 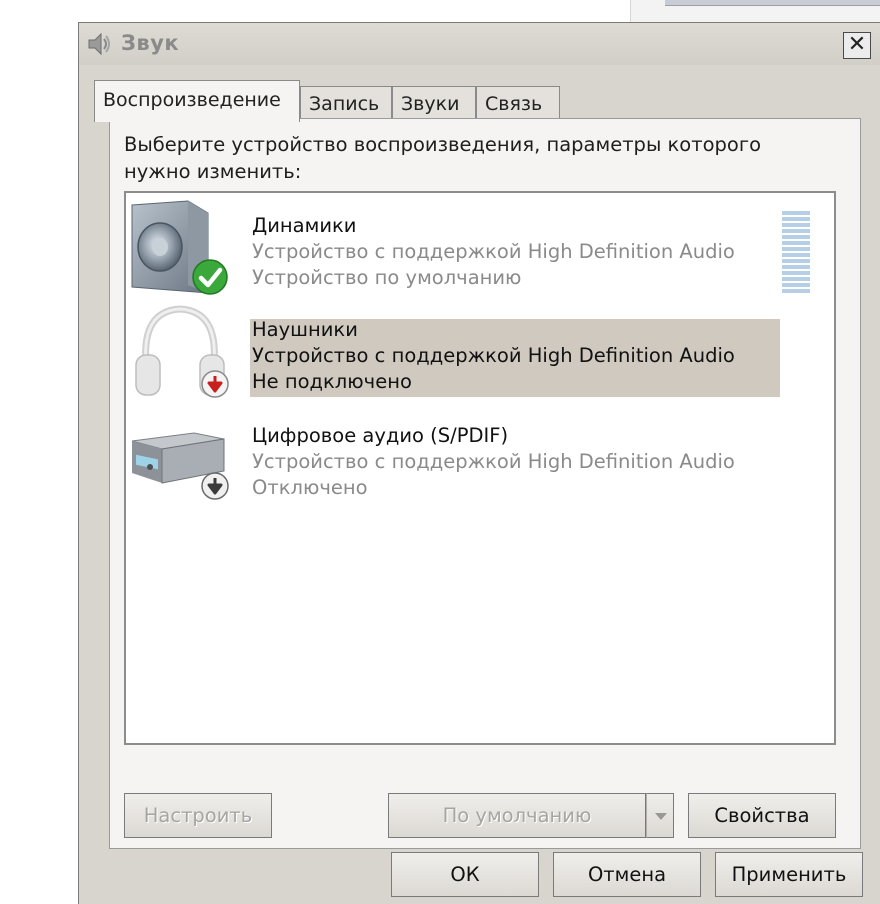 I want to click on window-title: Звук, so click(x=150, y=43).